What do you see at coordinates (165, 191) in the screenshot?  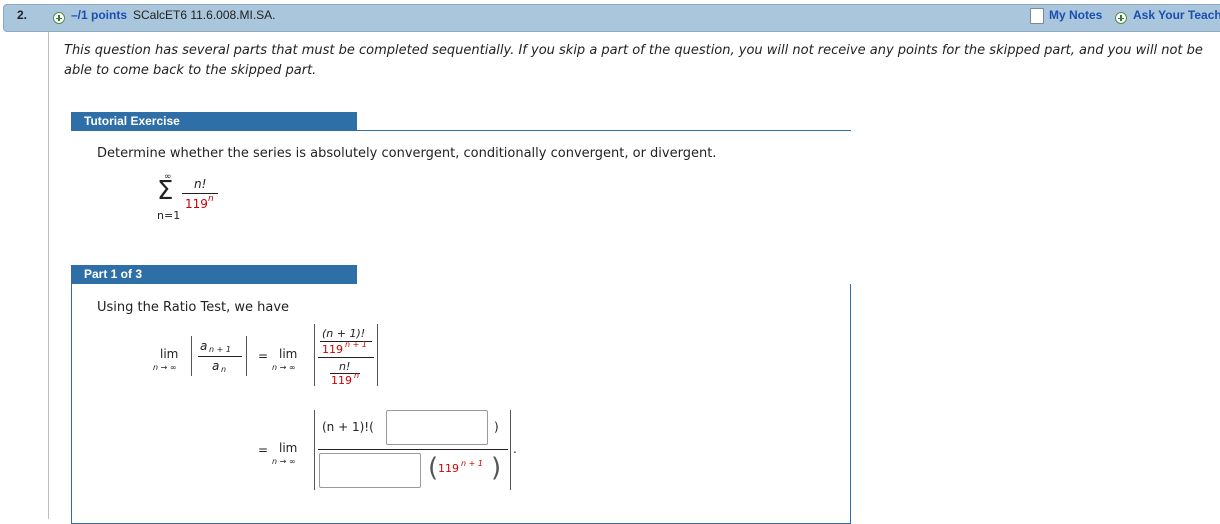 I see `sigma-symbol: Σ` at bounding box center [165, 191].